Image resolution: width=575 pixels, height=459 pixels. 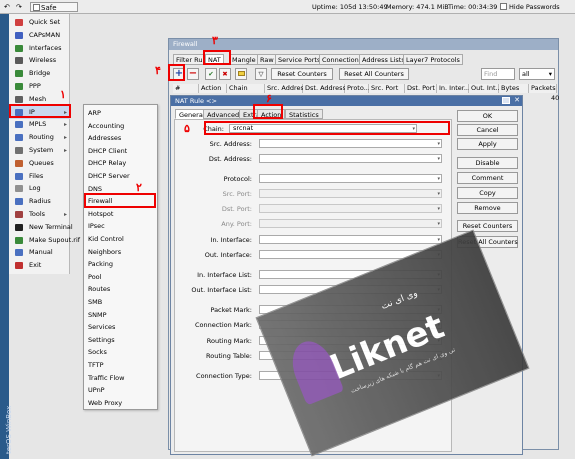 I want to click on column-header-src-port: Src. Port, so click(x=387, y=88).